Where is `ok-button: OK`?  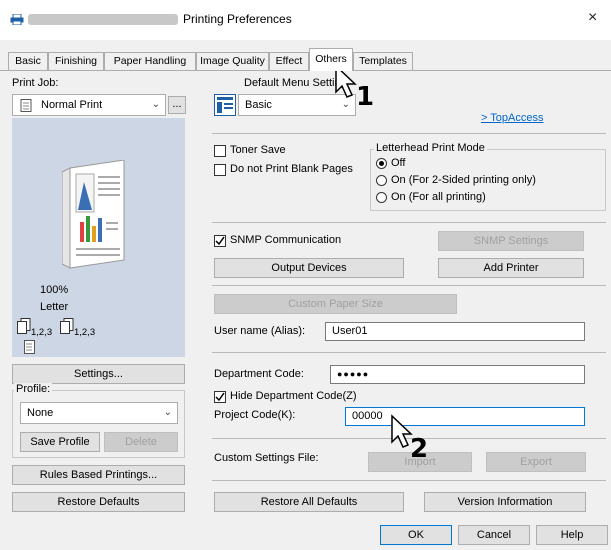
ok-button: OK is located at coordinates (416, 535).